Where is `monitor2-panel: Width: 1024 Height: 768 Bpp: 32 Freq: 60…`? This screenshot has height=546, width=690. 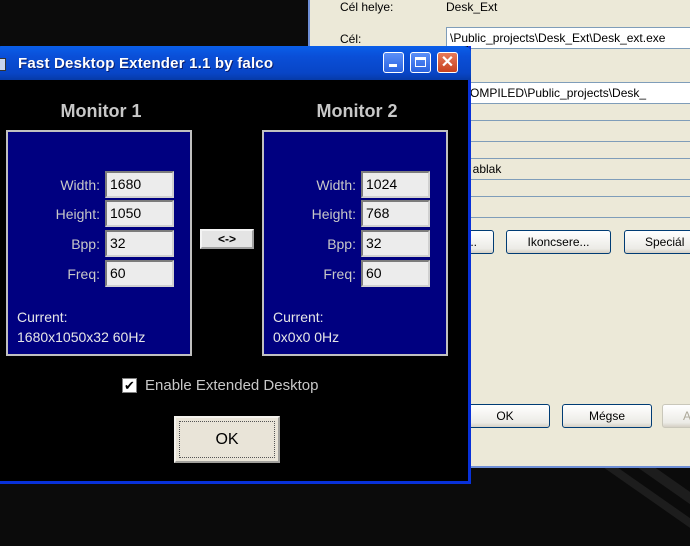
monitor2-panel: Width: 1024 Height: 768 Bpp: 32 Freq: 60… is located at coordinates (355, 243).